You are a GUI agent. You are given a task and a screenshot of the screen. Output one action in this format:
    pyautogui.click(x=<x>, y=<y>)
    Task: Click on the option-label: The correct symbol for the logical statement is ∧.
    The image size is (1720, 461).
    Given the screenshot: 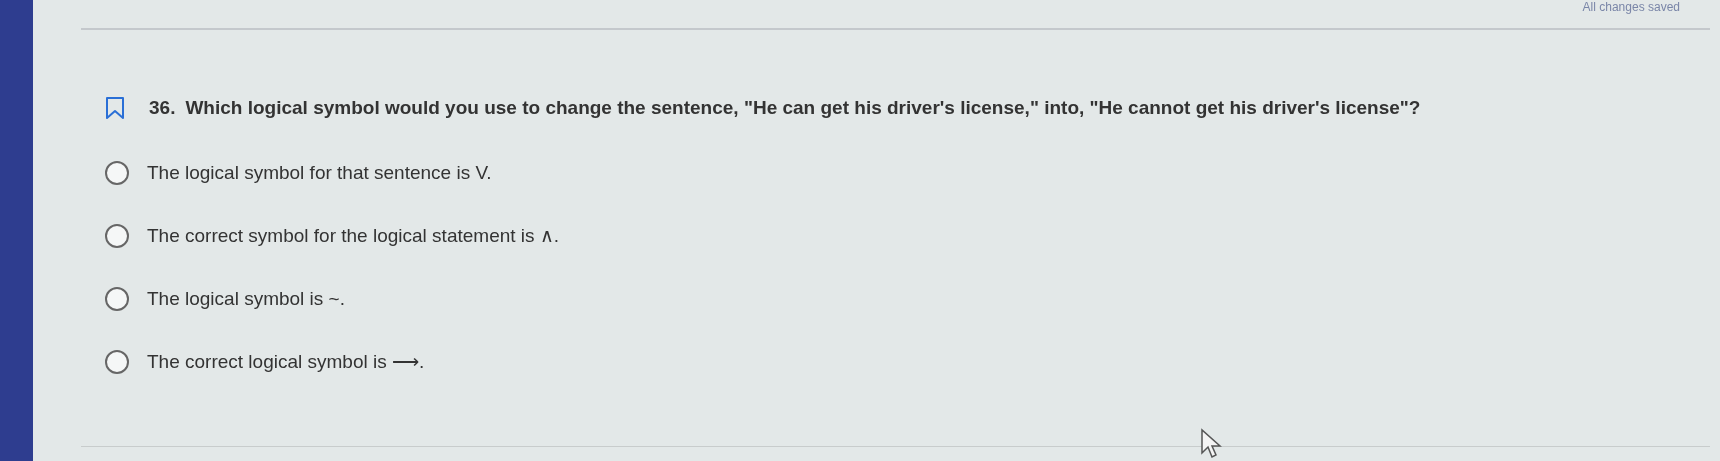 What is the action you would take?
    pyautogui.click(x=353, y=235)
    